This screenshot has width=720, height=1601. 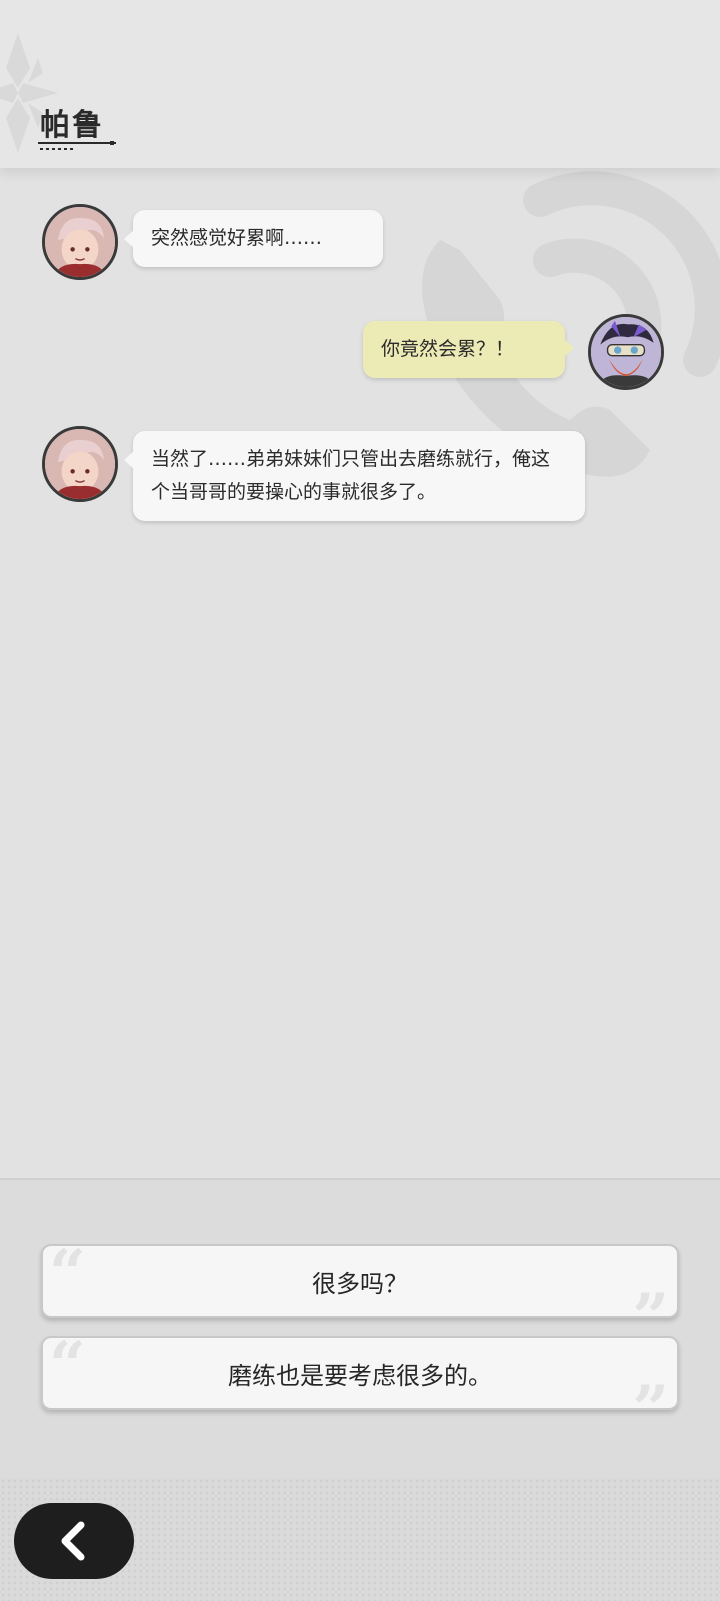 What do you see at coordinates (360, 1283) in the screenshot?
I see `reply-option-label: 很多吗？` at bounding box center [360, 1283].